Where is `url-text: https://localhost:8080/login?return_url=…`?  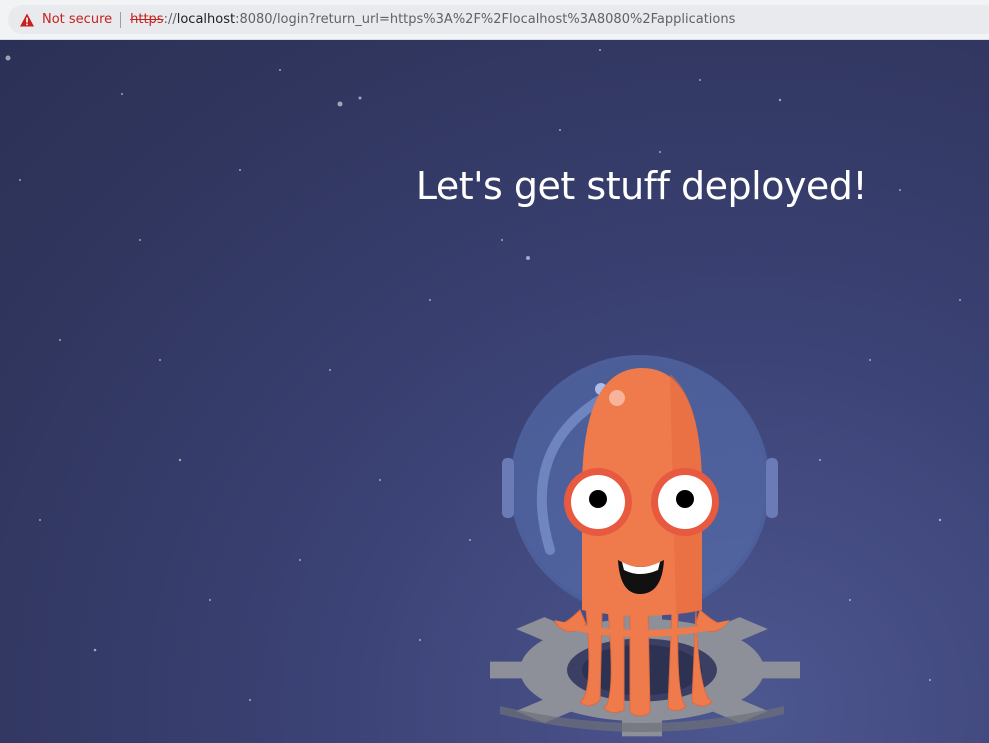 url-text: https://localhost:8080/login?return_url=… is located at coordinates (432, 19).